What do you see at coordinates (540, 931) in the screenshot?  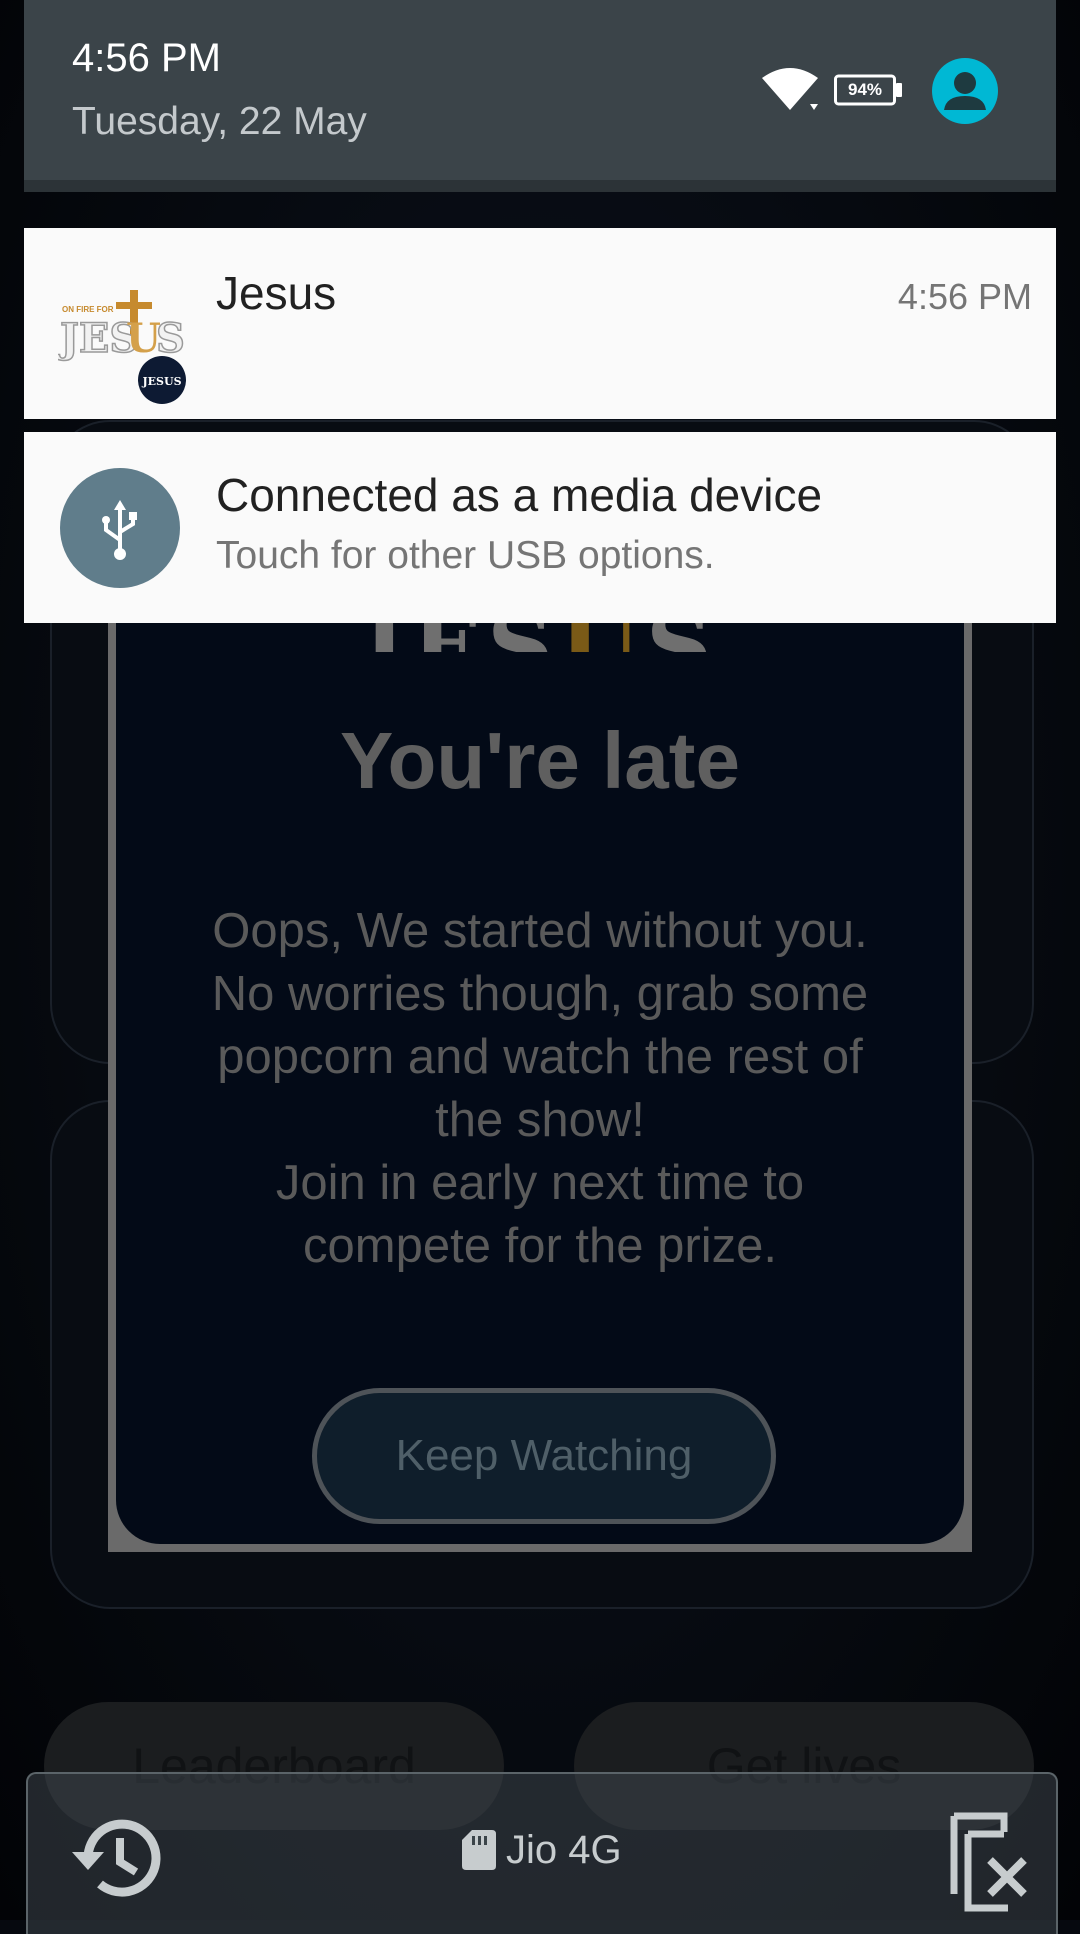 I see `dialog-message-line: Oops, We started without you.` at bounding box center [540, 931].